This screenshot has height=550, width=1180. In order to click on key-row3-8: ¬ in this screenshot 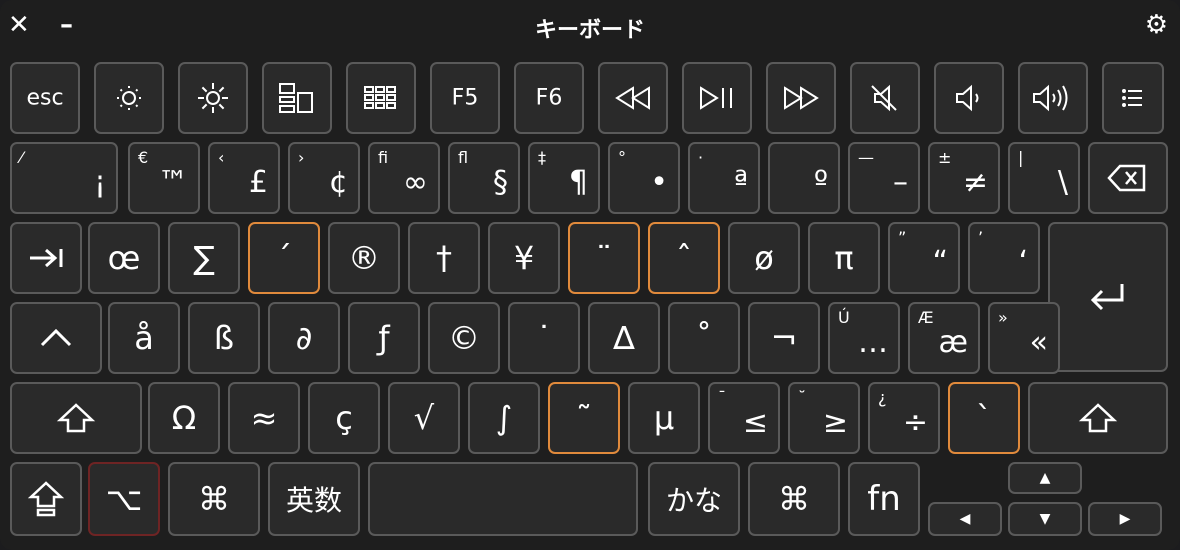, I will do `click(784, 338)`.